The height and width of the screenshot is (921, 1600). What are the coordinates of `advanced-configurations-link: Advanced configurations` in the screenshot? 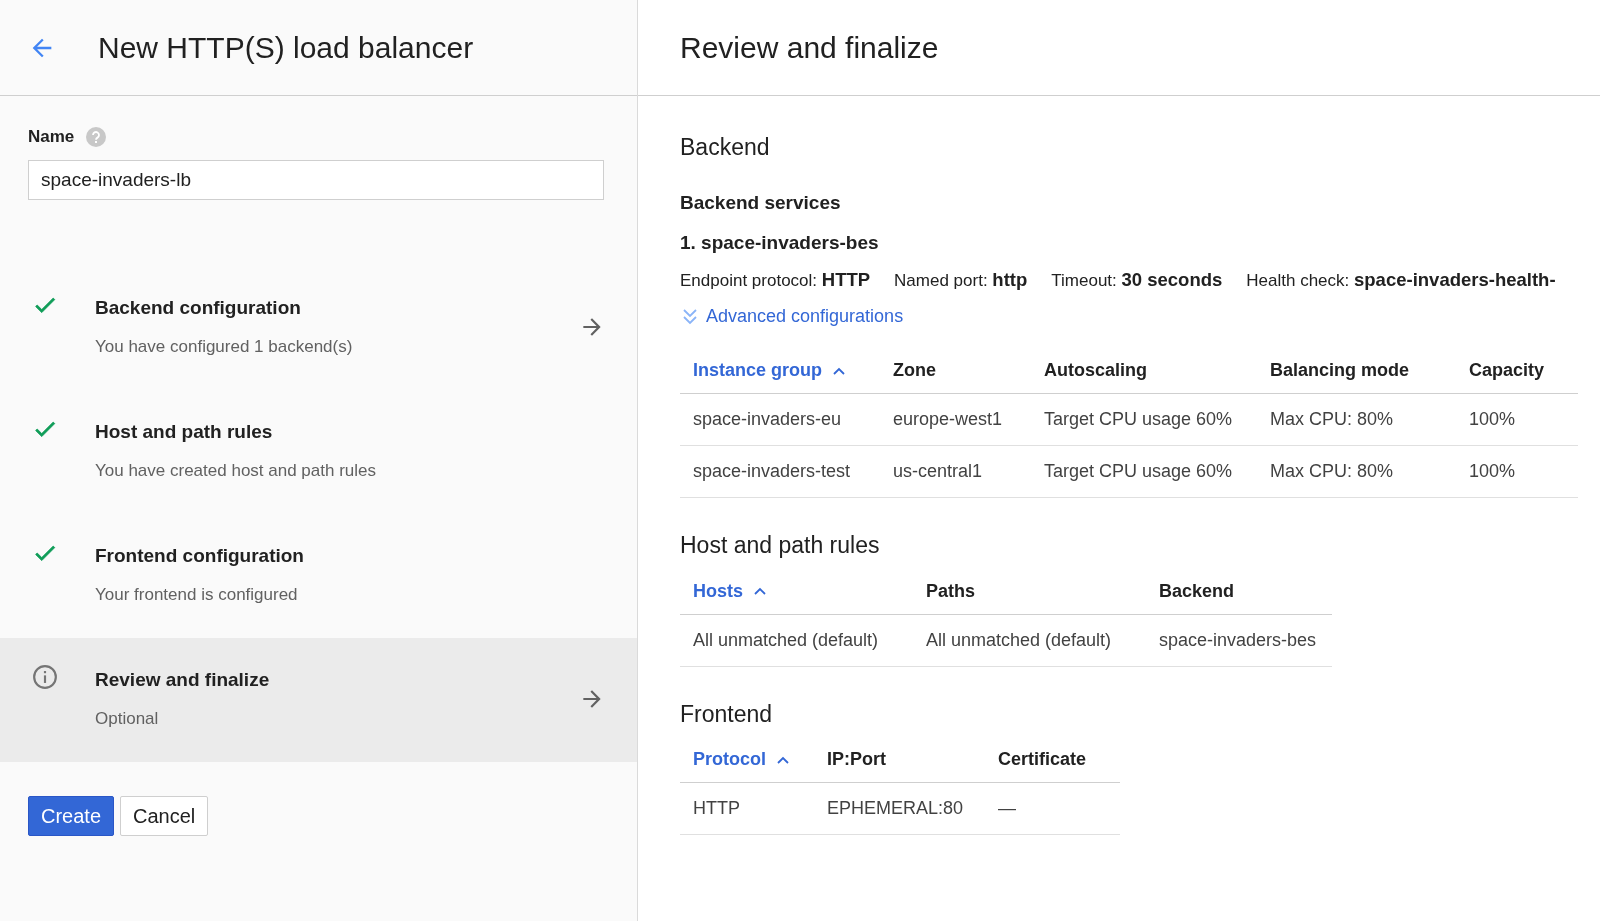 It's located at (805, 317).